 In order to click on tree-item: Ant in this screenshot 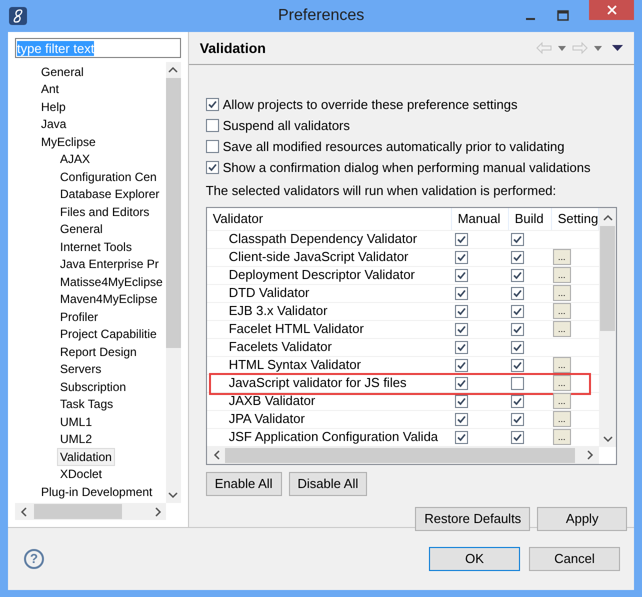, I will do `click(50, 89)`.